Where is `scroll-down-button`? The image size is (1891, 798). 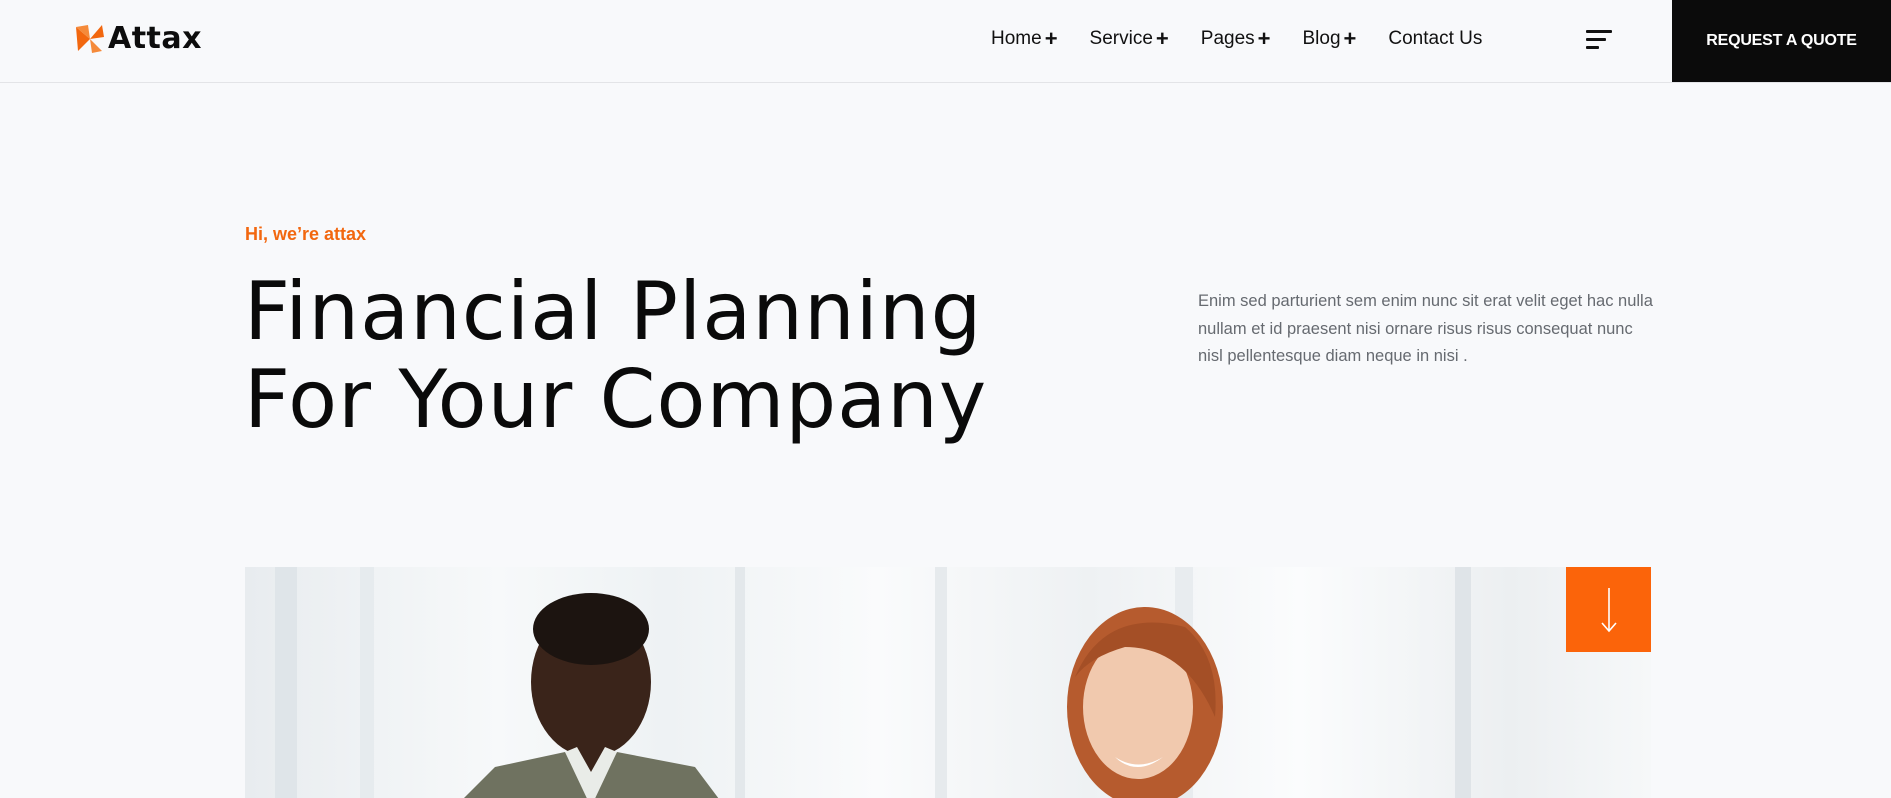
scroll-down-button is located at coordinates (1608, 609).